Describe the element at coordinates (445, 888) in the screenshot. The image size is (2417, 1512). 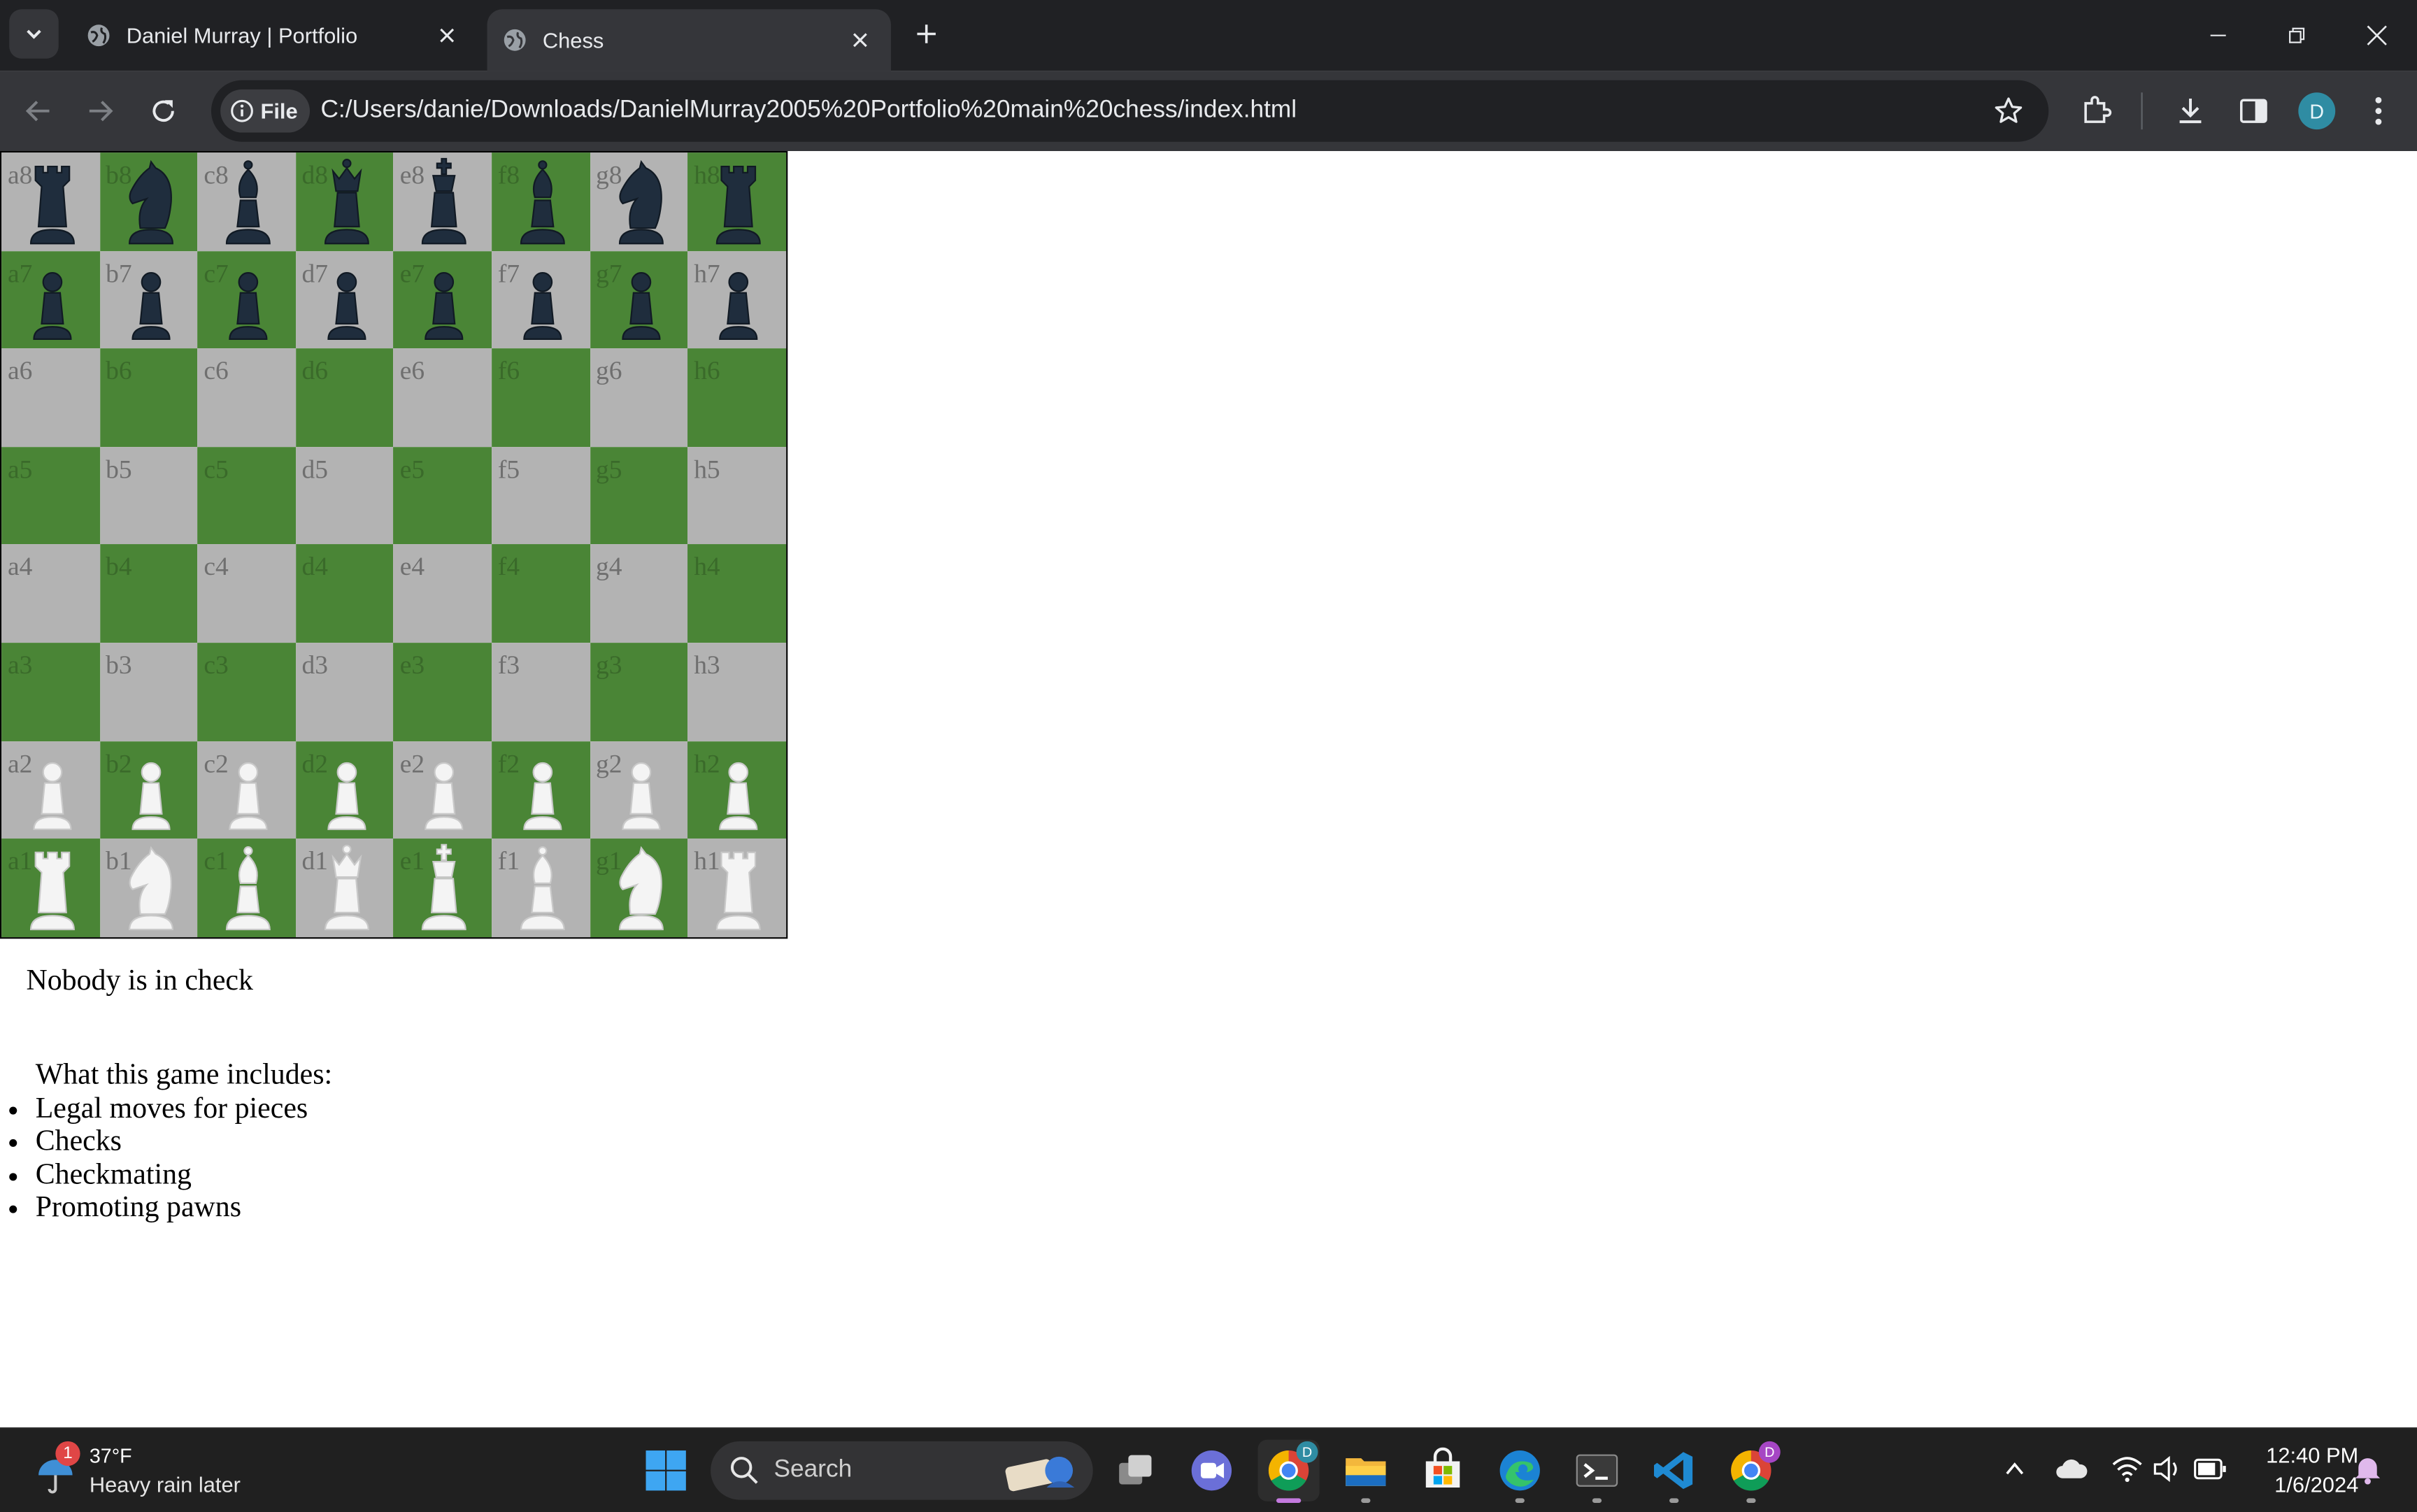
I see `white-king-icon` at that location.